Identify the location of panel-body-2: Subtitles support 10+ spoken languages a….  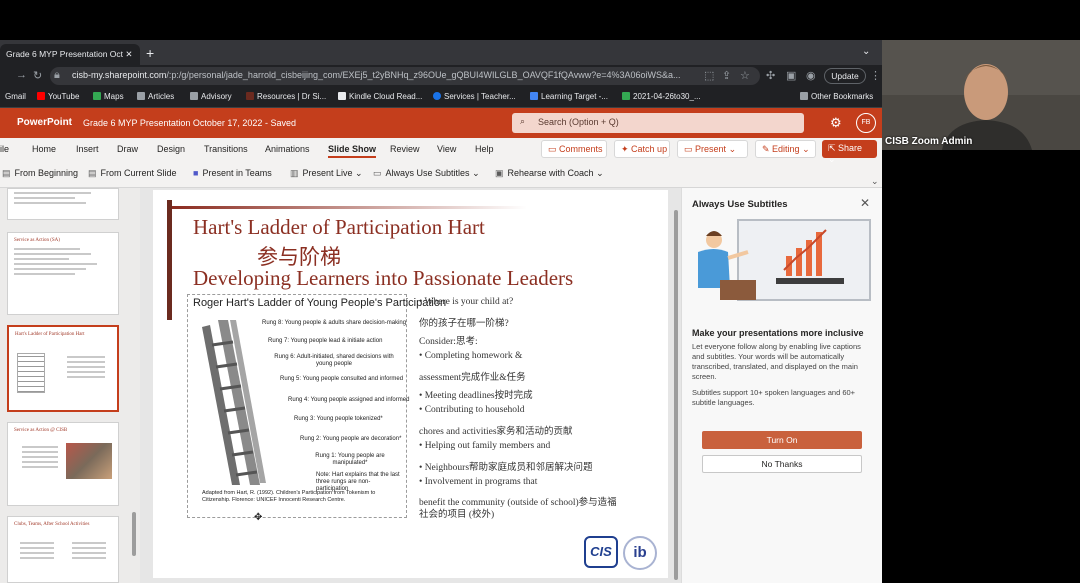
(774, 397).